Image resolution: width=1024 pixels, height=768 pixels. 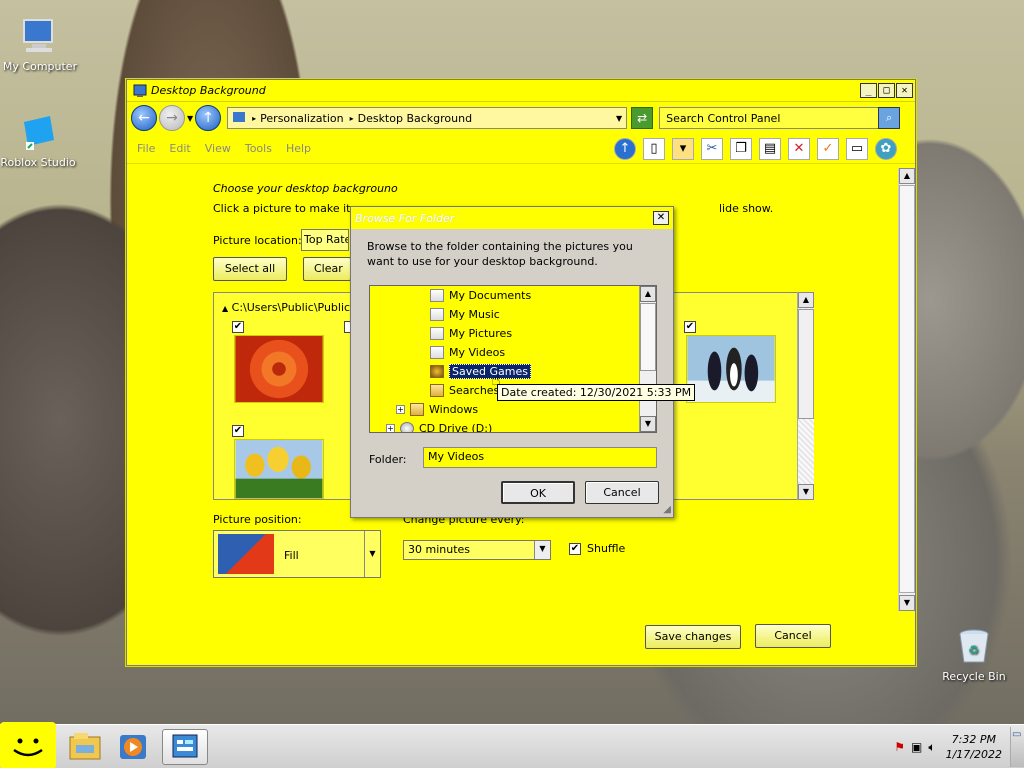 I want to click on tree-item-searches: Searches, so click(x=464, y=390).